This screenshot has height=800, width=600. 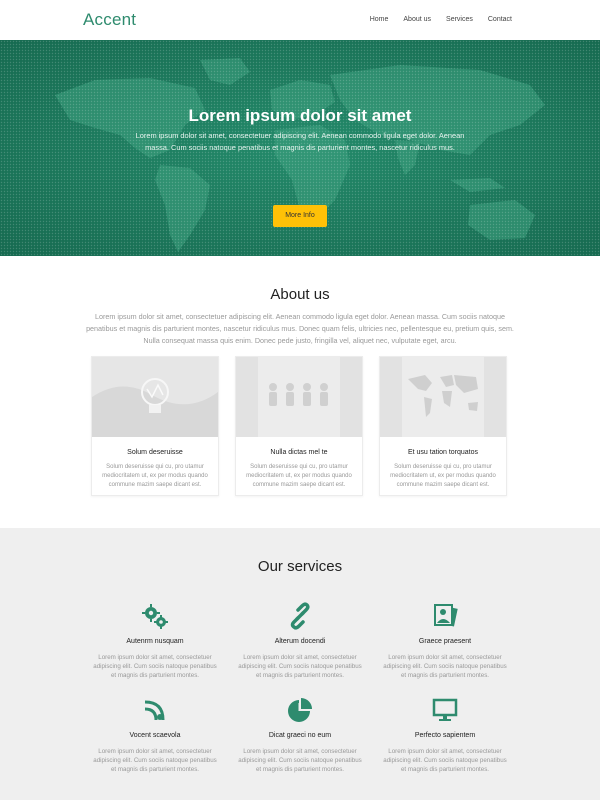 What do you see at coordinates (417, 19) in the screenshot?
I see `nav-about-link: About us` at bounding box center [417, 19].